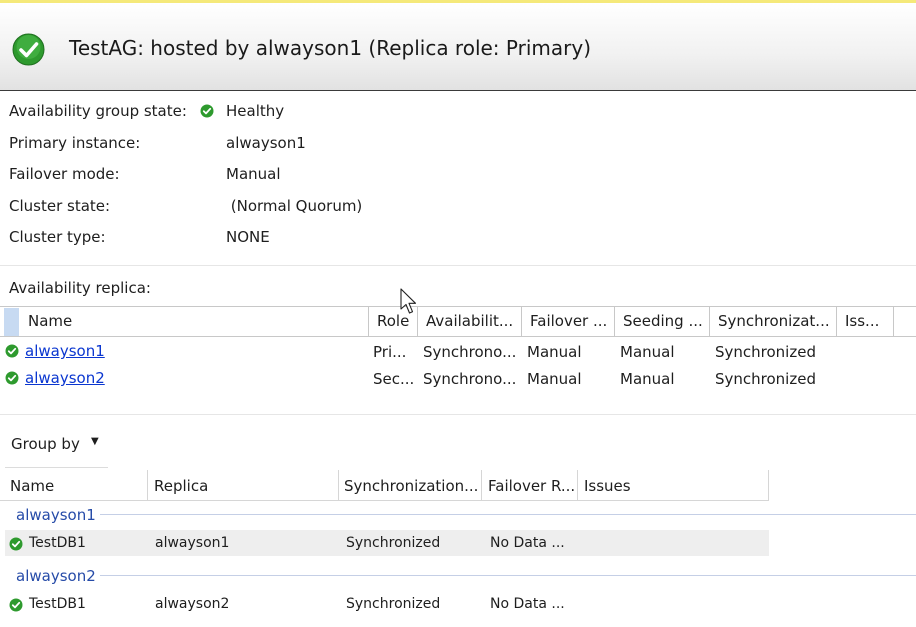 This screenshot has height=627, width=916. I want to click on primary-instance-label: Primary instance:, so click(75, 143).